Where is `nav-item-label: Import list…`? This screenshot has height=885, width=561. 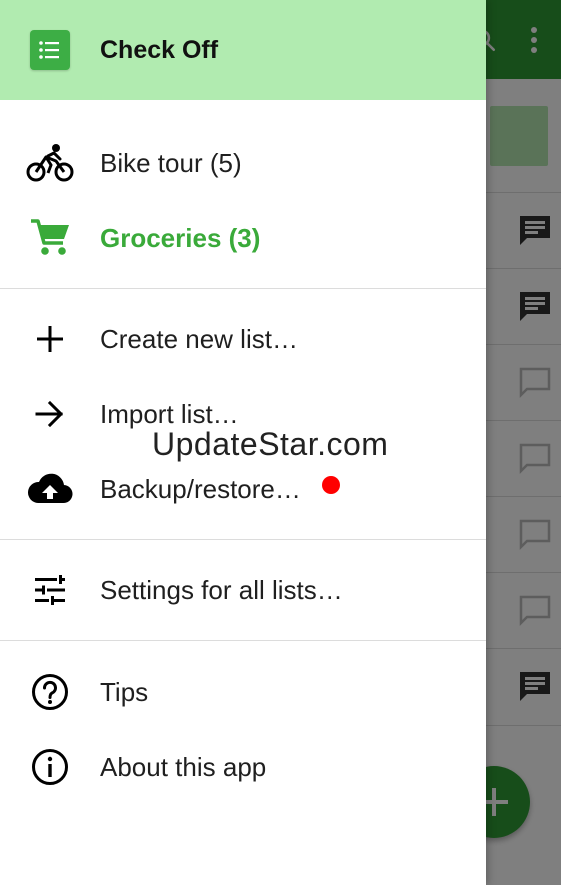
nav-item-label: Import list… is located at coordinates (169, 413).